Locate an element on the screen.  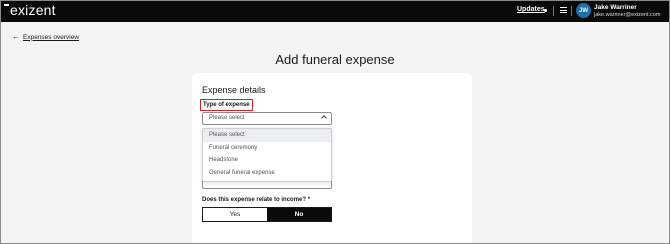
dropdown-option: Funeral ceremony is located at coordinates (267, 148).